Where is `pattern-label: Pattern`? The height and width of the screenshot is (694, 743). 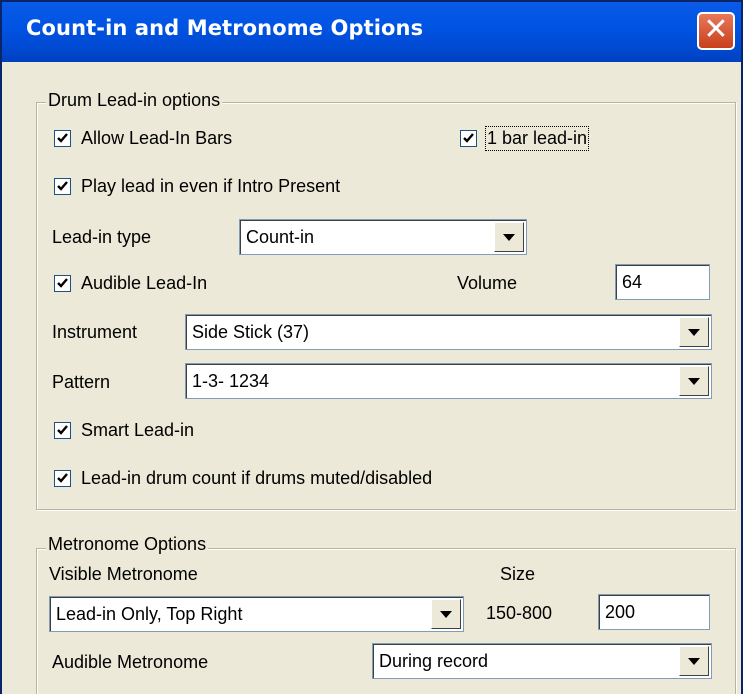
pattern-label: Pattern is located at coordinates (81, 382).